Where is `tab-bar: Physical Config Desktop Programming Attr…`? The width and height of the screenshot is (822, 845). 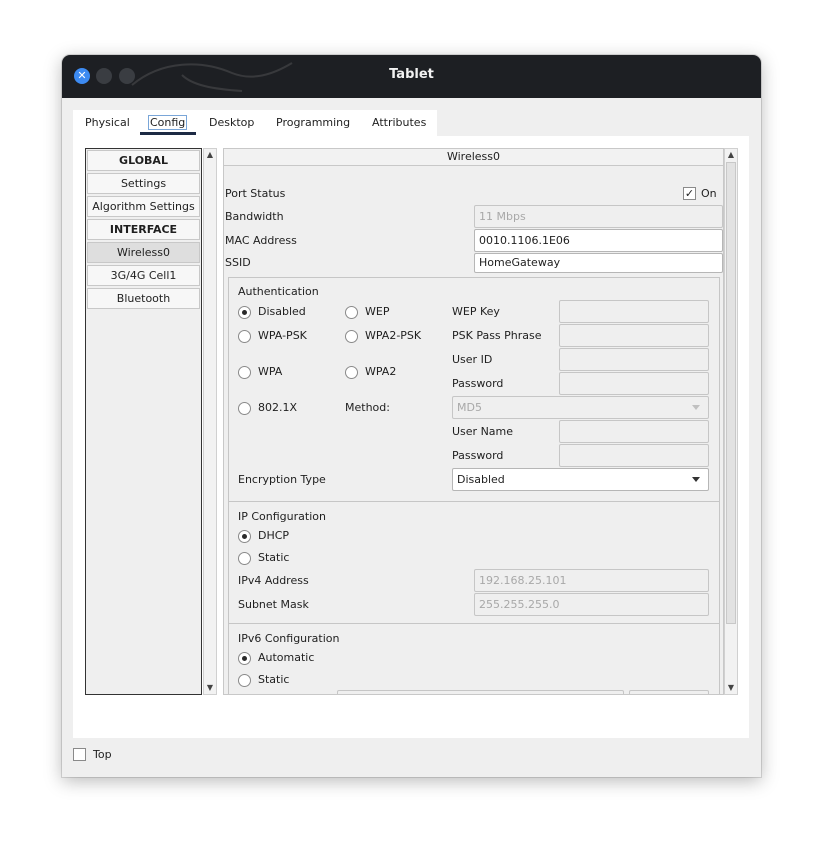 tab-bar: Physical Config Desktop Programming Attr… is located at coordinates (255, 123).